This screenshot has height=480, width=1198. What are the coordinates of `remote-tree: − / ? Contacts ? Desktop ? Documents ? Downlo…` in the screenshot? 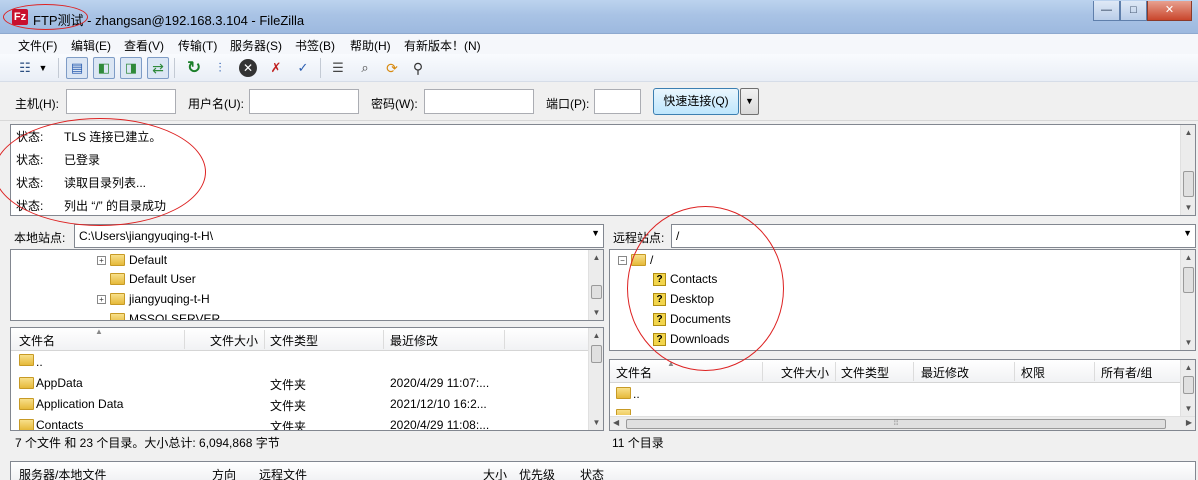 It's located at (902, 300).